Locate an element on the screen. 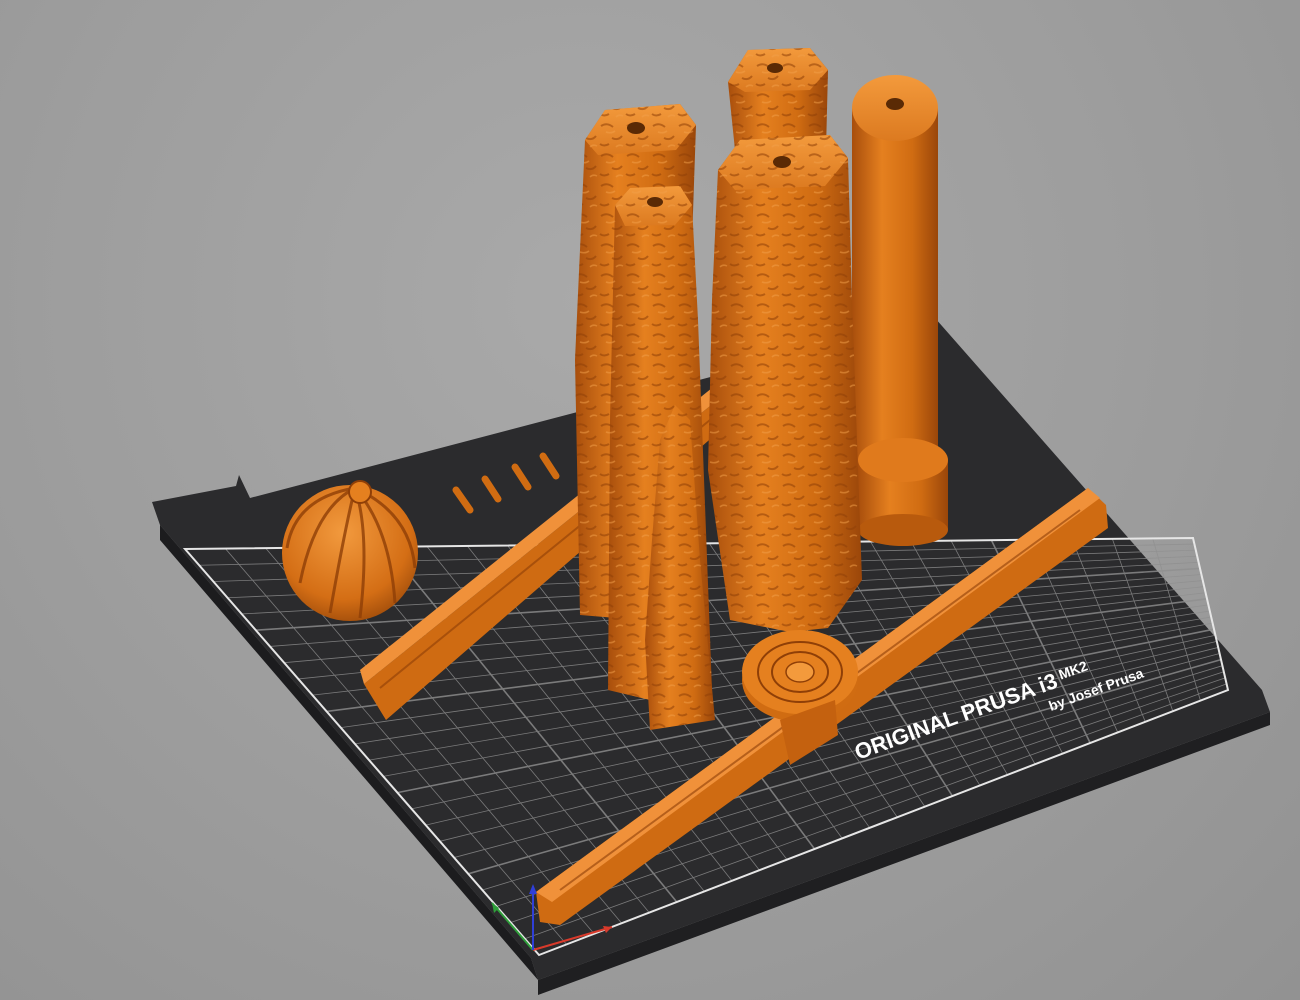 The height and width of the screenshot is (1000, 1300). rock-pillar-front-model is located at coordinates (785, 383).